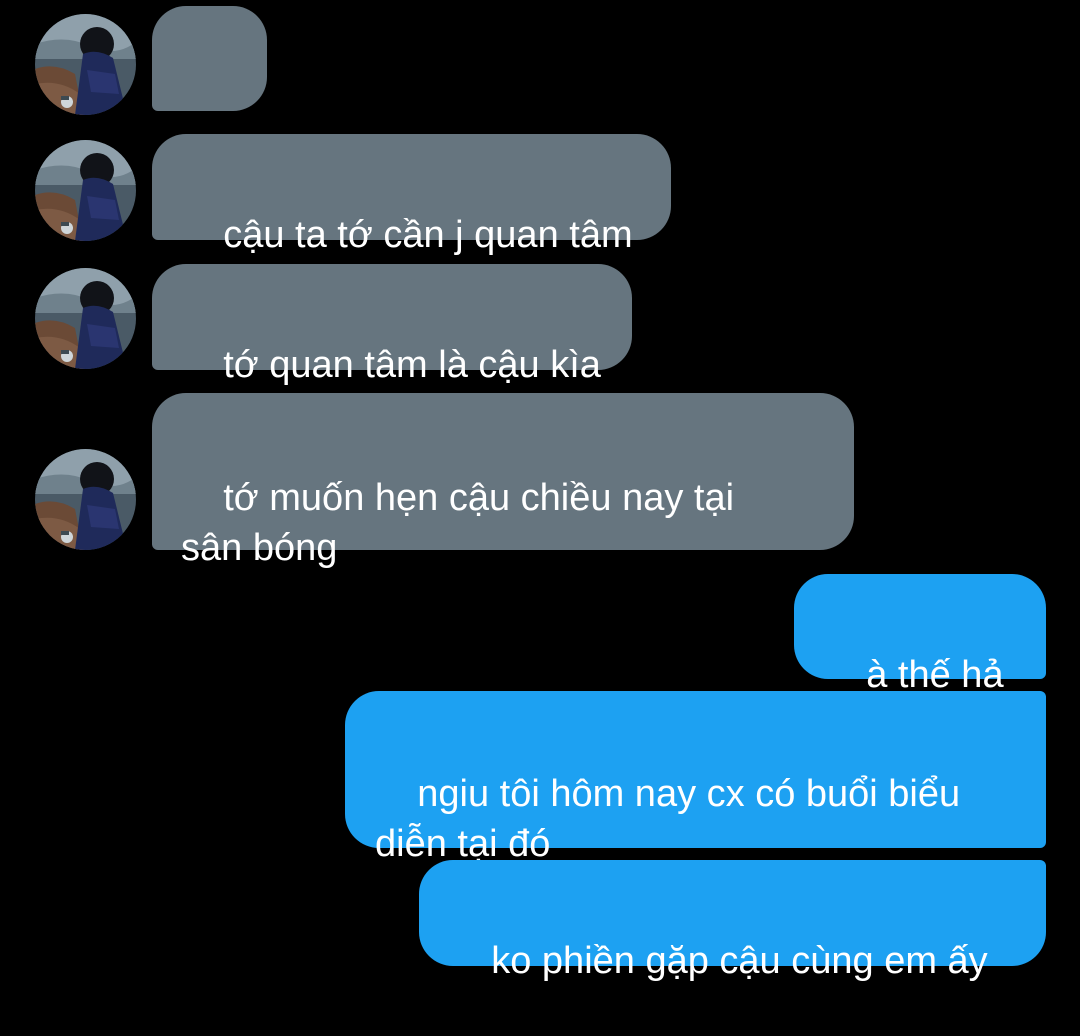 The image size is (1080, 1036). What do you see at coordinates (209, 92) in the screenshot?
I see `incoming-message-bubble: ko` at bounding box center [209, 92].